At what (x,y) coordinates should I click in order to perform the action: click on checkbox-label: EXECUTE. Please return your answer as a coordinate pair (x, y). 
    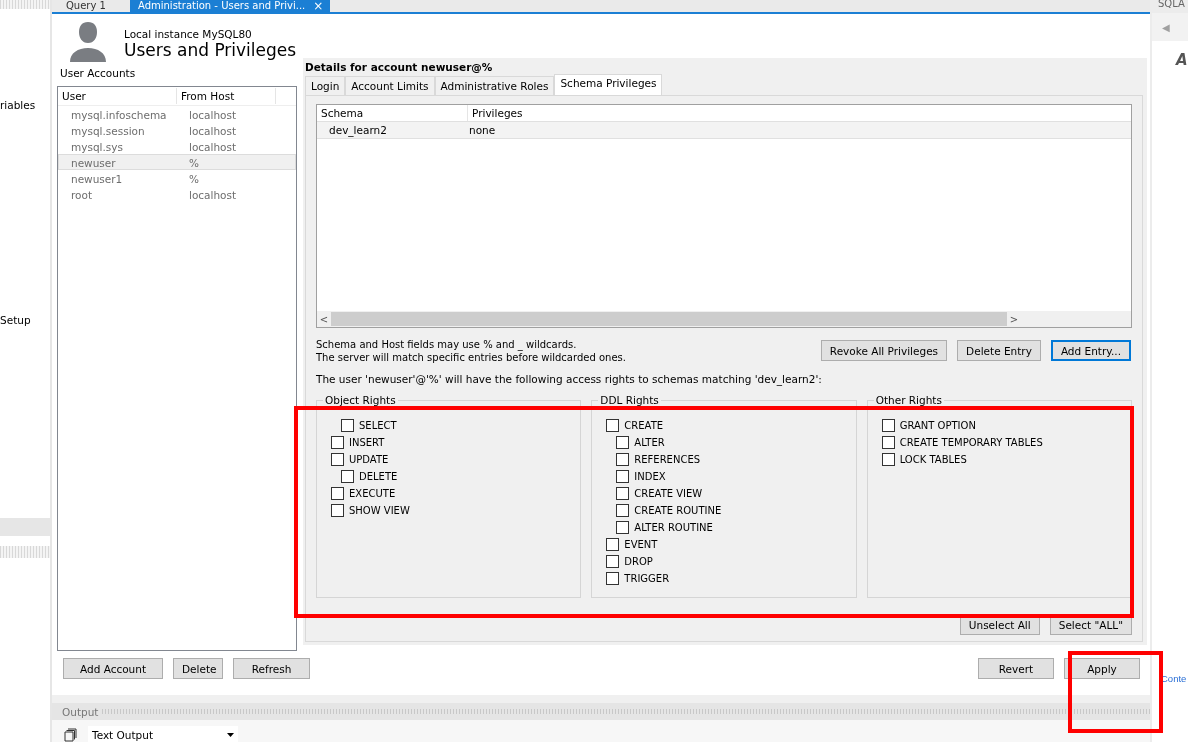
    Looking at the image, I should click on (372, 493).